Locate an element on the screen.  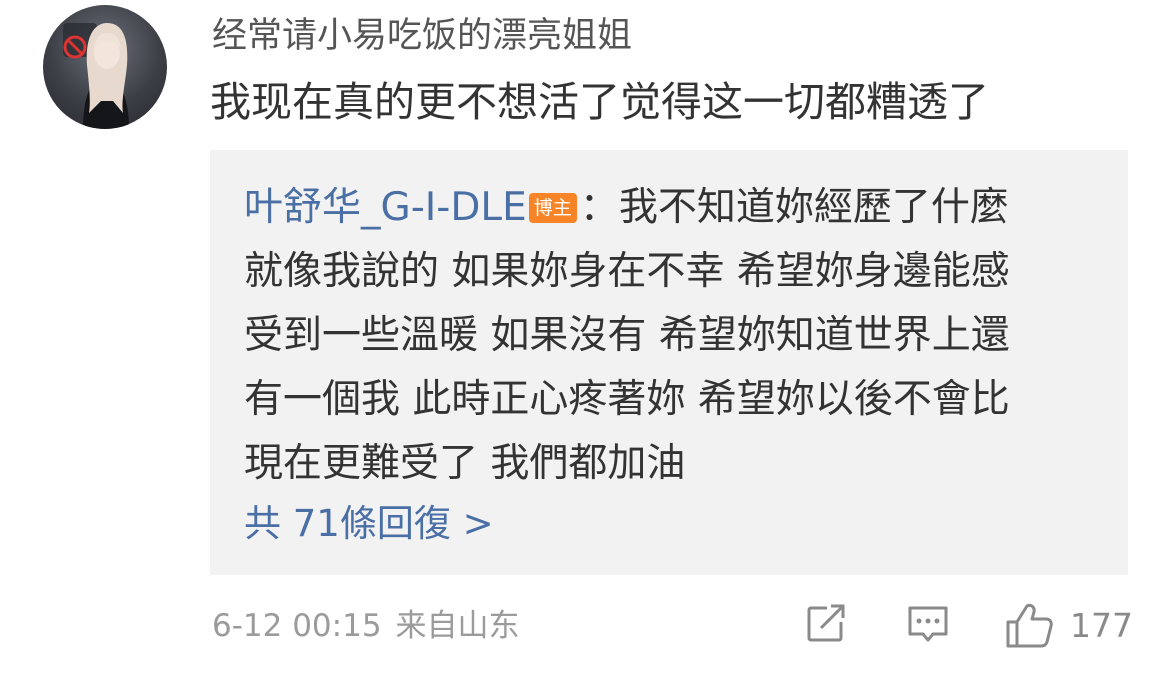
reply-line: 叶舒华_G-I-DLE 博主 ：我不知道妳經歷了什麼 is located at coordinates (674, 208).